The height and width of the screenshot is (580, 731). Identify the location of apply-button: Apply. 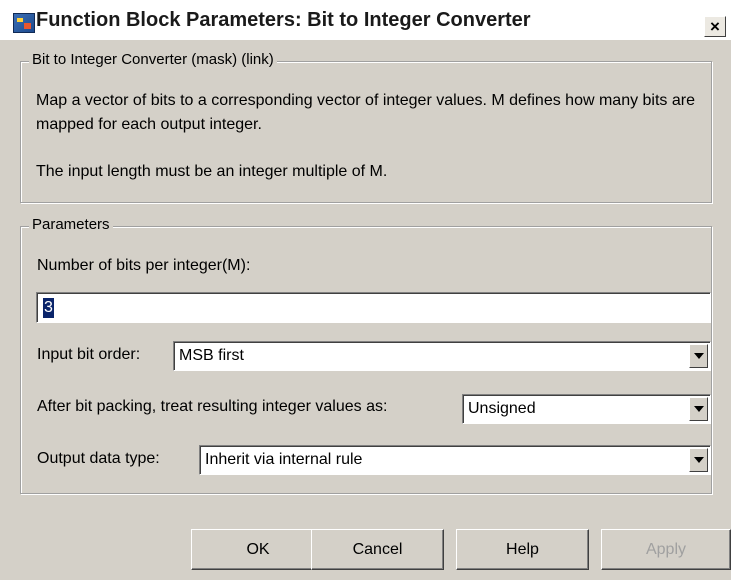
(666, 549).